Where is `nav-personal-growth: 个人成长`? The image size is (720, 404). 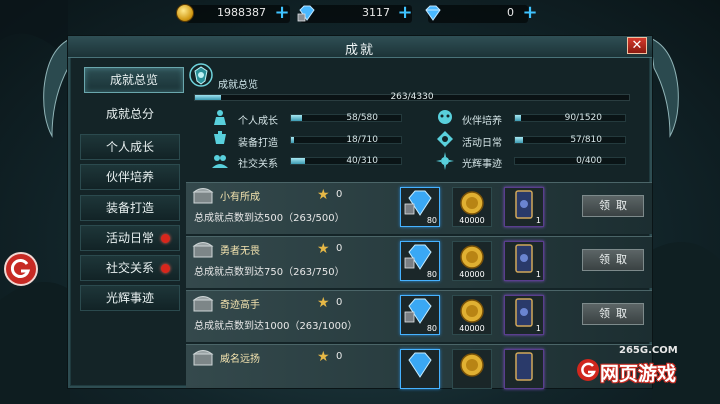
nav-personal-growth: 个人成长 is located at coordinates (130, 147).